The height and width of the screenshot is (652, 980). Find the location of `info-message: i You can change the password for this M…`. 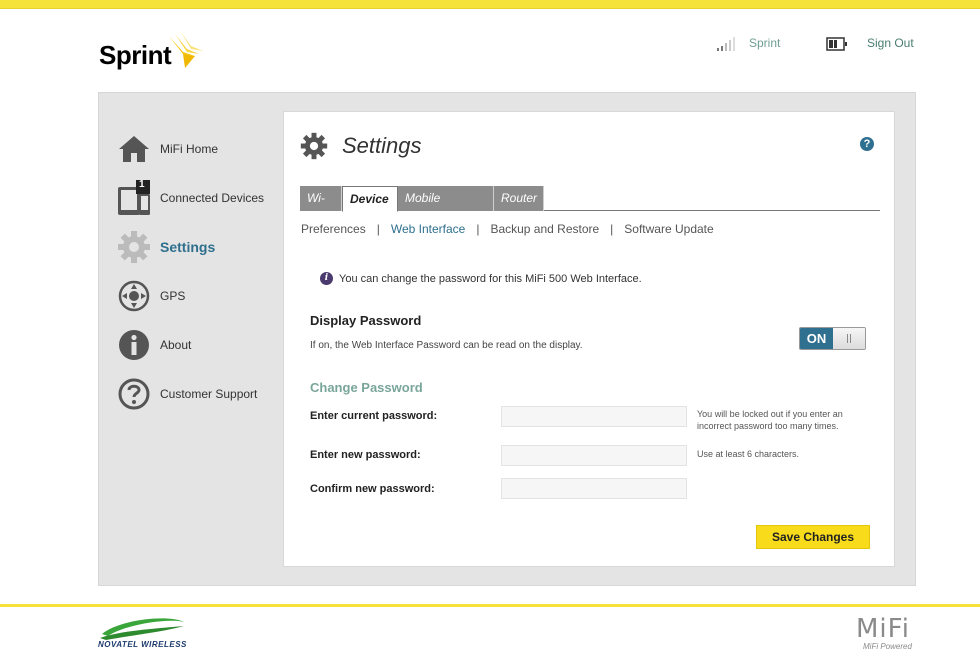

info-message: i You can change the password for this M… is located at coordinates (481, 278).